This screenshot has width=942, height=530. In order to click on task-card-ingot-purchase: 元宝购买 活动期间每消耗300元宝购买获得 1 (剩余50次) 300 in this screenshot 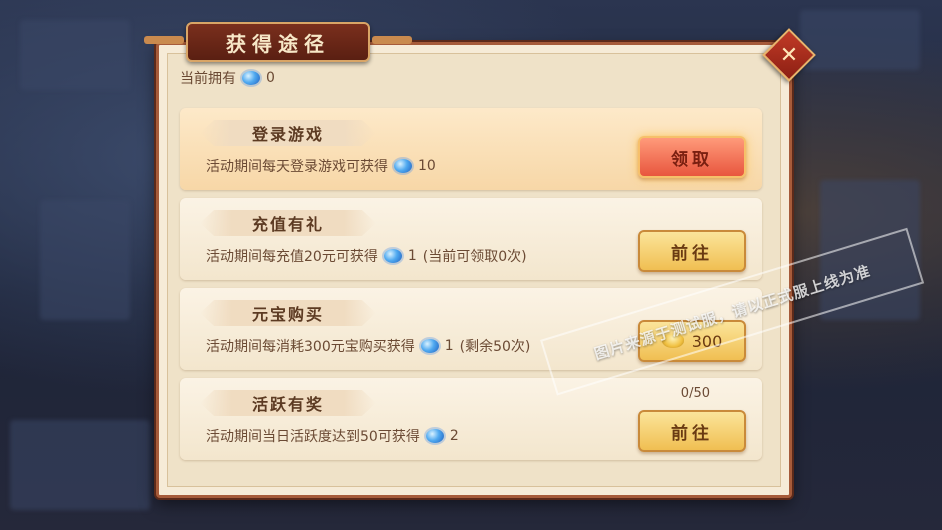, I will do `click(471, 329)`.